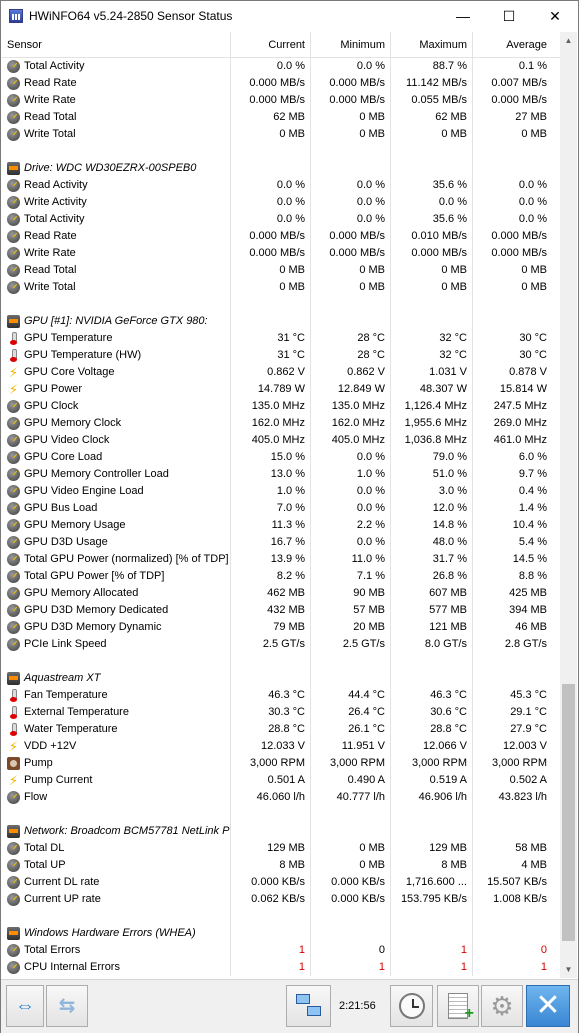 The height and width of the screenshot is (1033, 579). What do you see at coordinates (533, 338) in the screenshot?
I see `value-average: 30 °C` at bounding box center [533, 338].